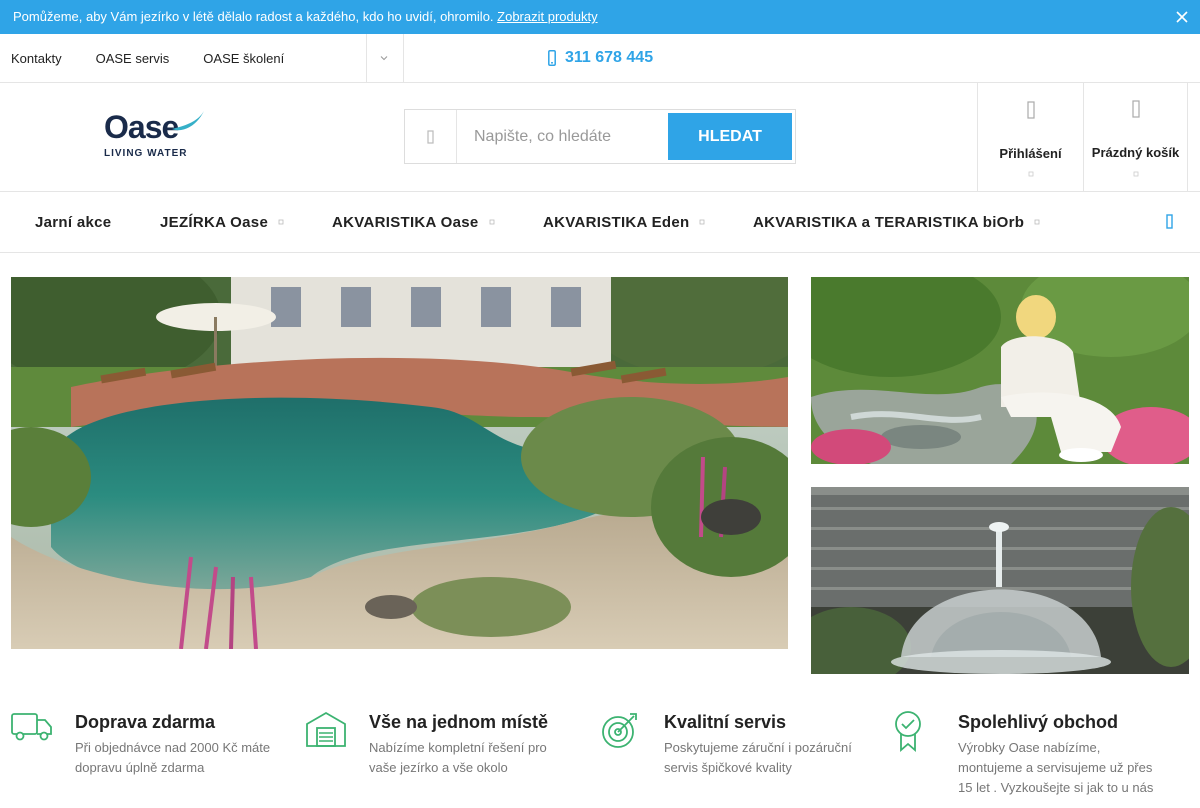  I want to click on toplink-oase-skoleni: OASE školení, so click(243, 58).